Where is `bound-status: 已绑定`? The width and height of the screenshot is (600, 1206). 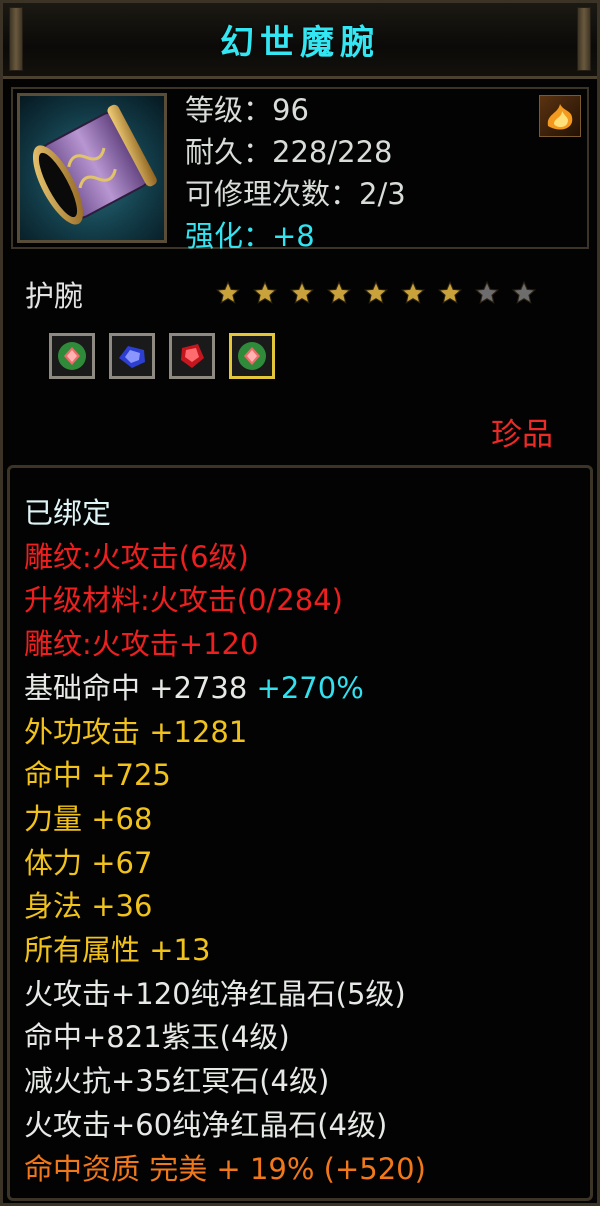
bound-status: 已绑定 is located at coordinates (68, 513).